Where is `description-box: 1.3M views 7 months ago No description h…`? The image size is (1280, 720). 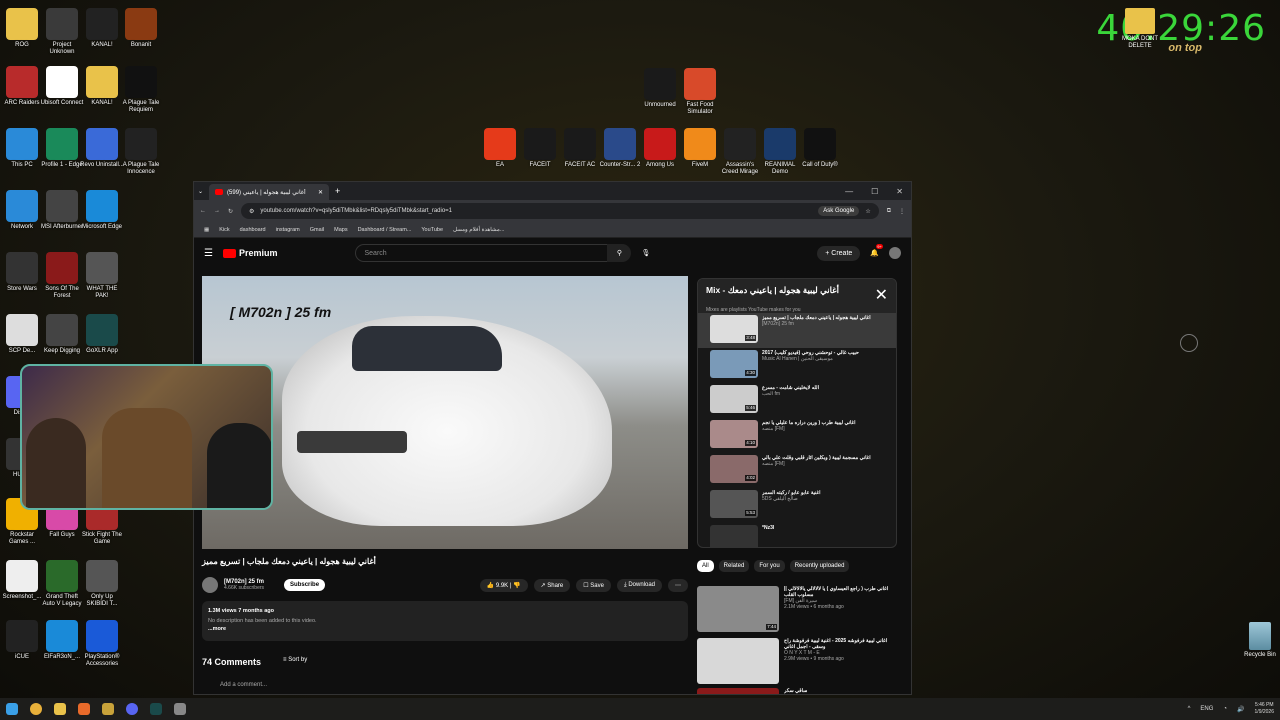
description-box: 1.3M views 7 months ago No description h… is located at coordinates (445, 621).